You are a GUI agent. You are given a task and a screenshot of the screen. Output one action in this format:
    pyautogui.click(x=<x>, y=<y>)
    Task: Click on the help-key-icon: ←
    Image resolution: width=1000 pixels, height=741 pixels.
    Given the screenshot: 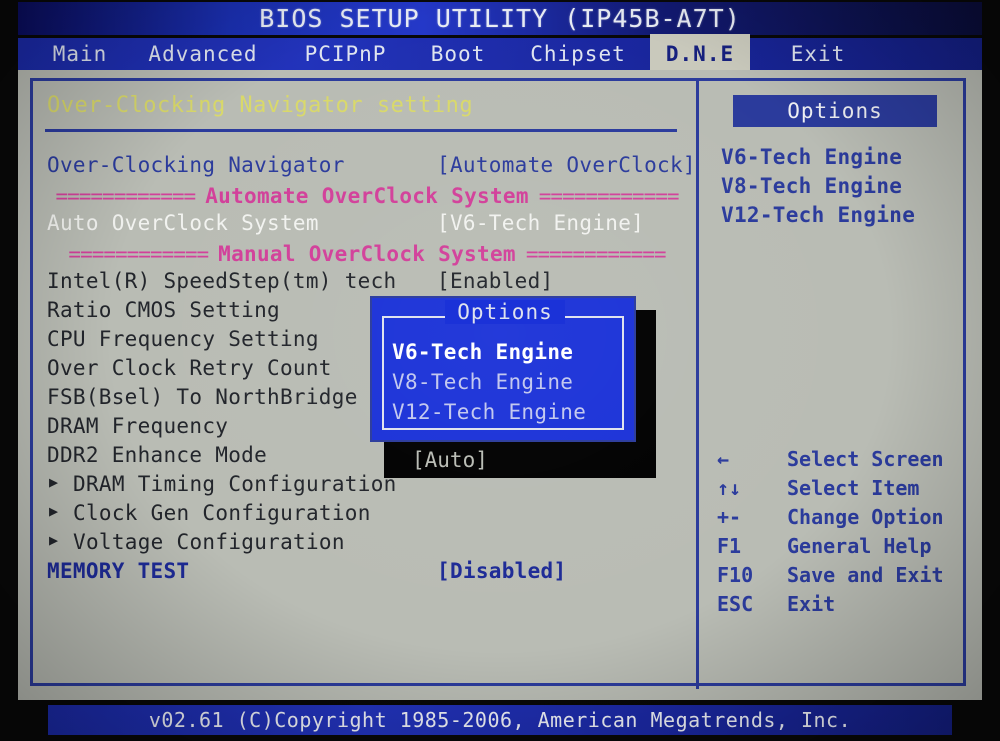 What is the action you would take?
    pyautogui.click(x=723, y=459)
    